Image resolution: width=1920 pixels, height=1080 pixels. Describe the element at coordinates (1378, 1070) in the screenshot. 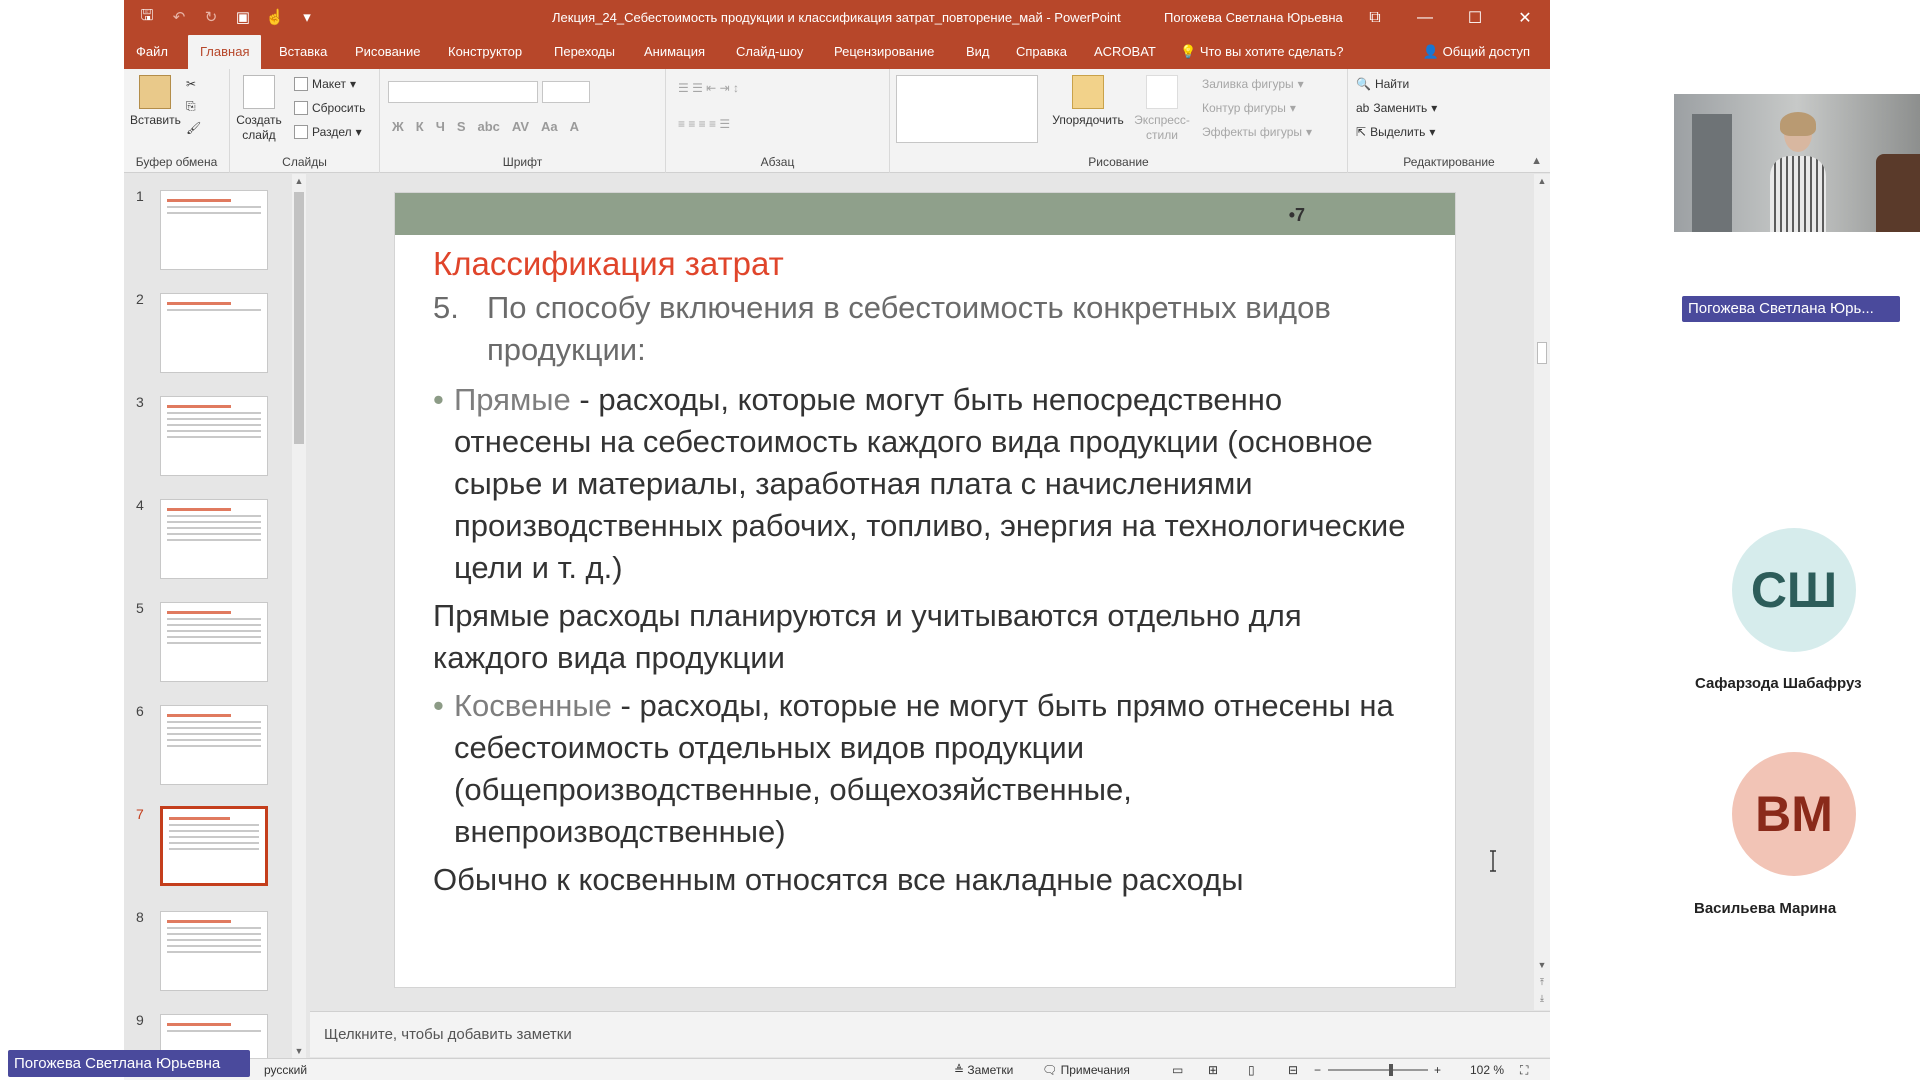

I see `zoom-slider` at that location.